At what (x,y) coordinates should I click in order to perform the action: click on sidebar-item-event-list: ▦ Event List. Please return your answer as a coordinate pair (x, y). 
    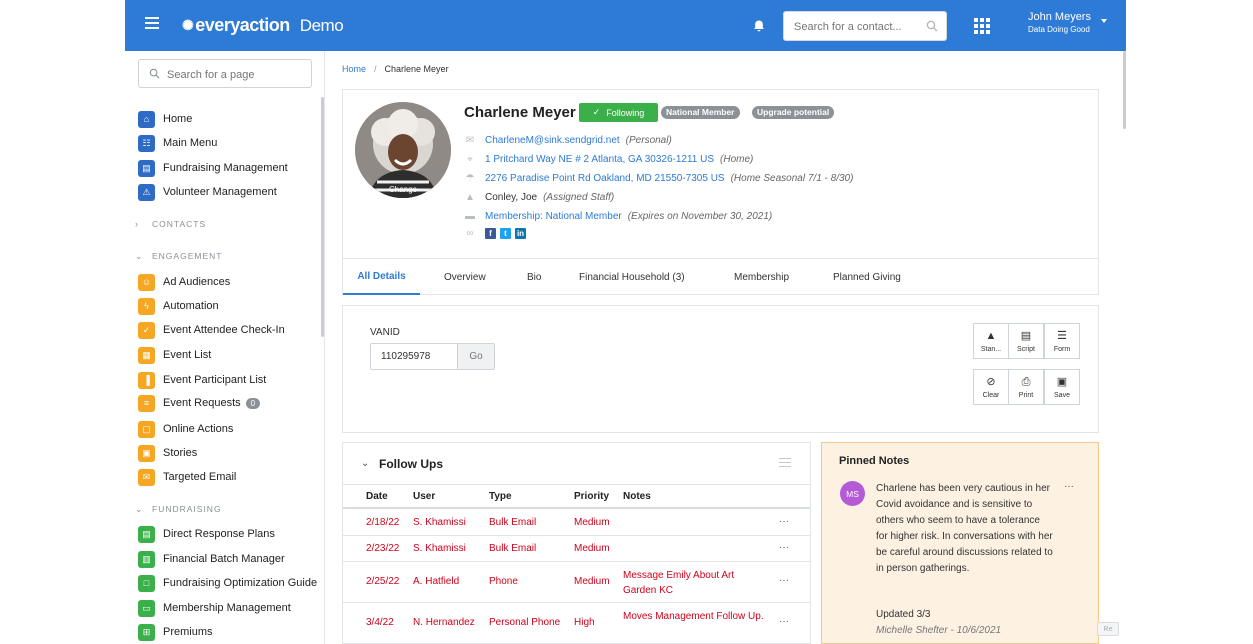
    Looking at the image, I should click on (174, 355).